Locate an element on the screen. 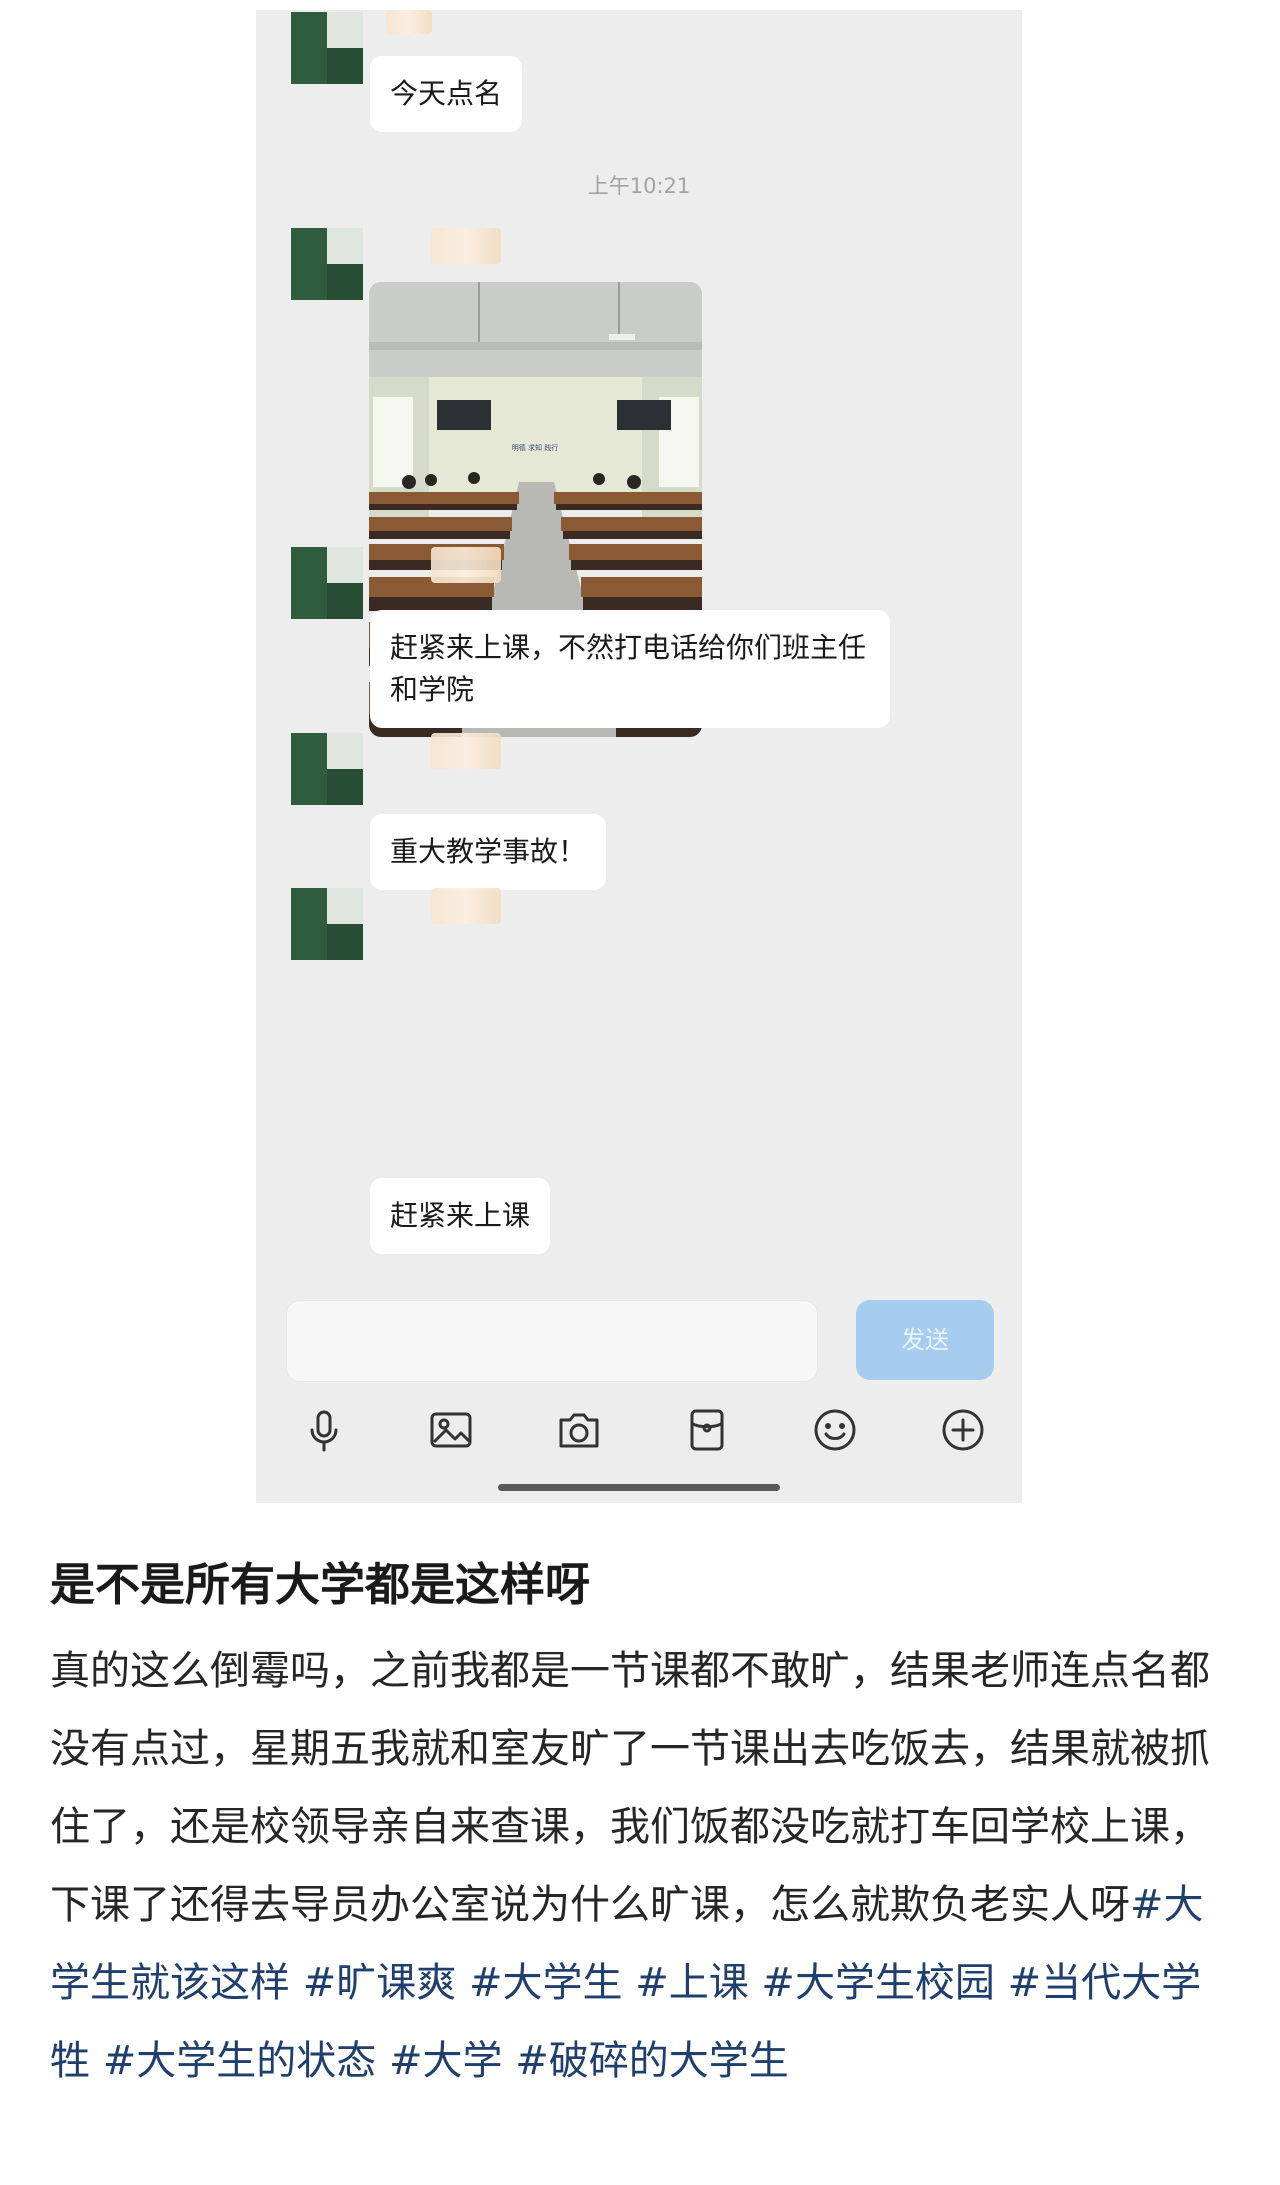  message-bubble: 今天点名 is located at coordinates (446, 94).